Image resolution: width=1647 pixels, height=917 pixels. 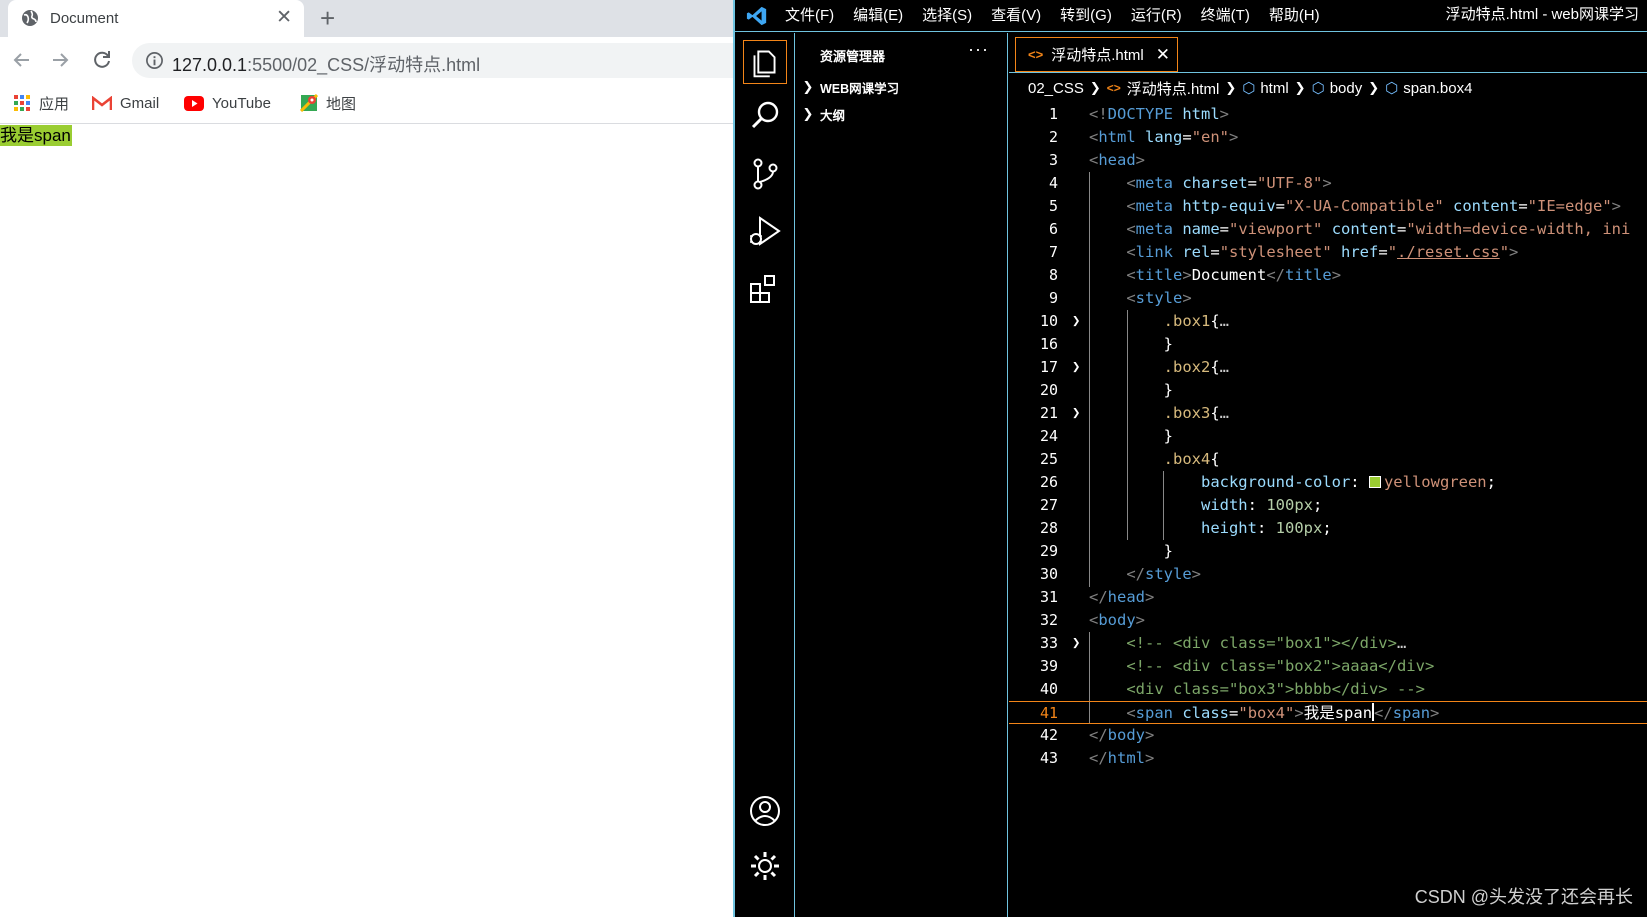 What do you see at coordinates (1096, 54) in the screenshot?
I see `editor-tab-active: <> 浮动特点.html ✕` at bounding box center [1096, 54].